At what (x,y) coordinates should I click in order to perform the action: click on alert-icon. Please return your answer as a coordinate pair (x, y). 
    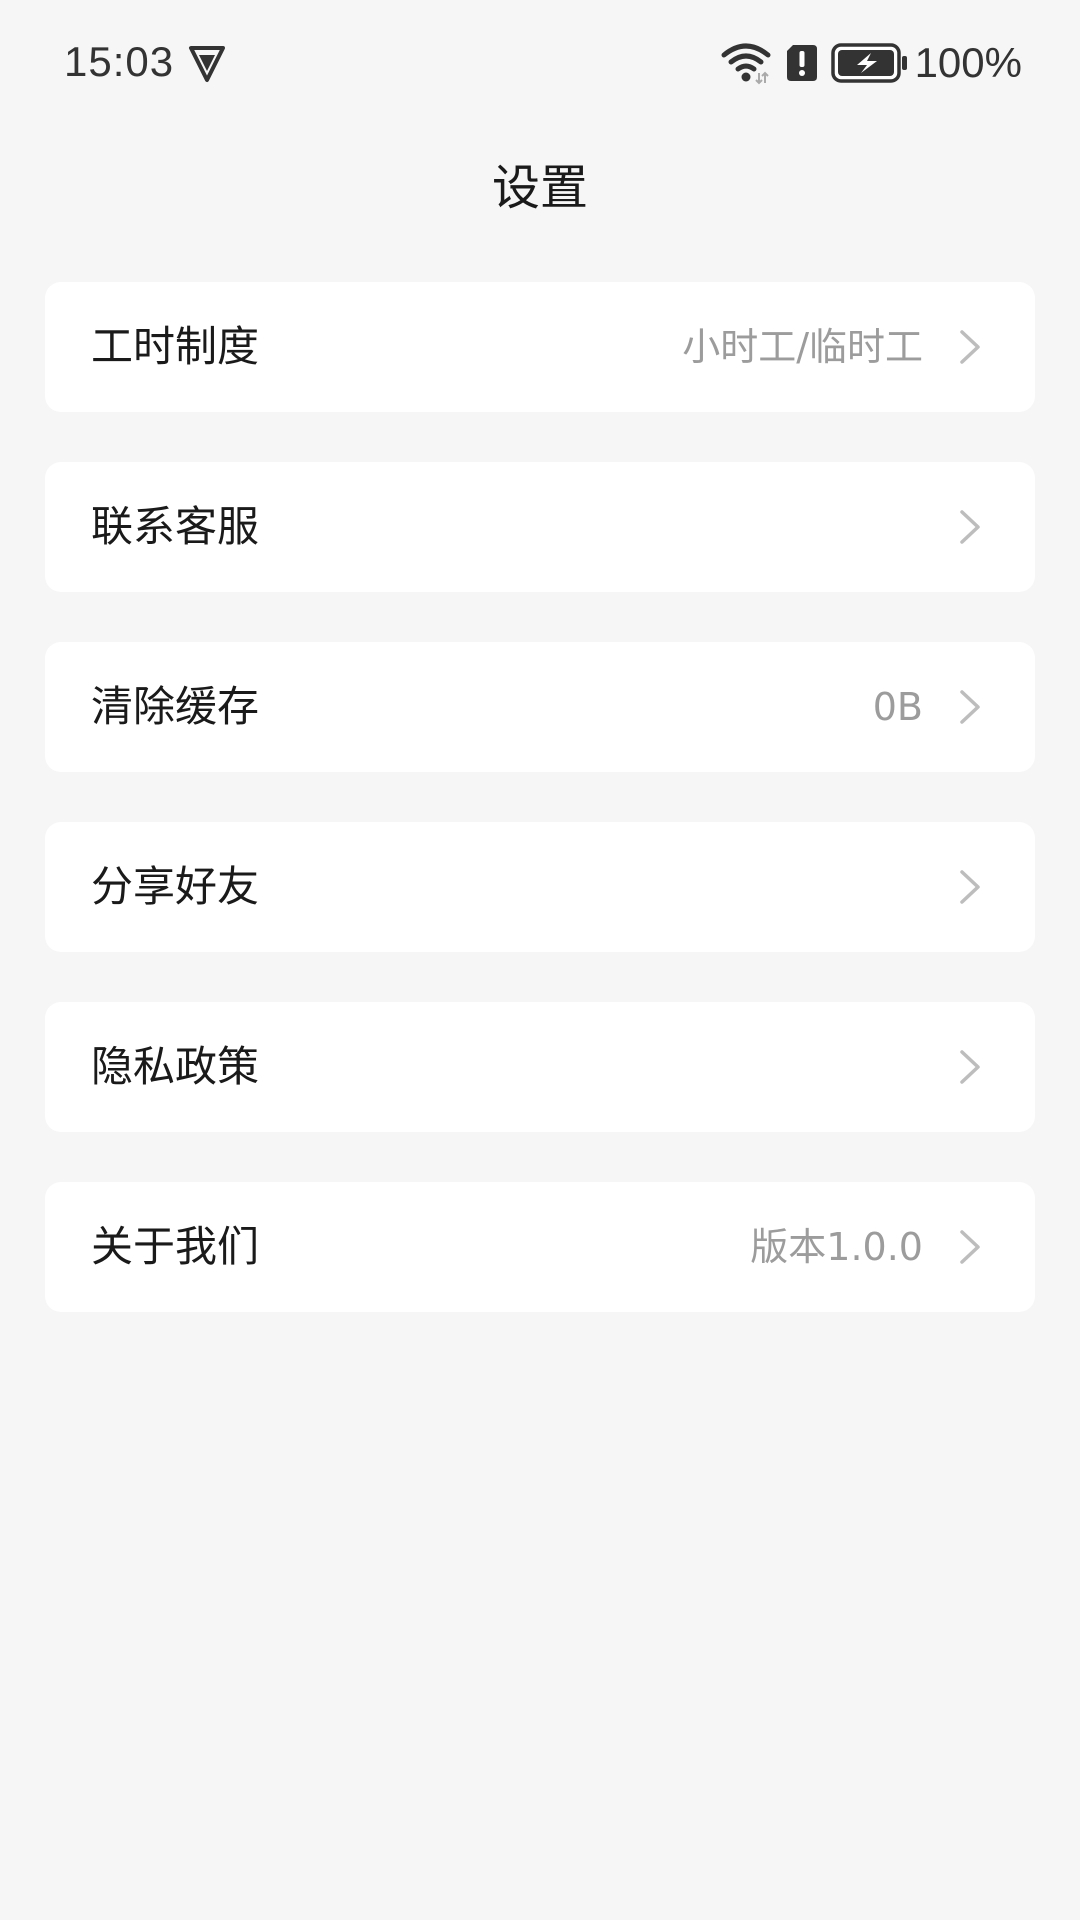
    Looking at the image, I should click on (802, 63).